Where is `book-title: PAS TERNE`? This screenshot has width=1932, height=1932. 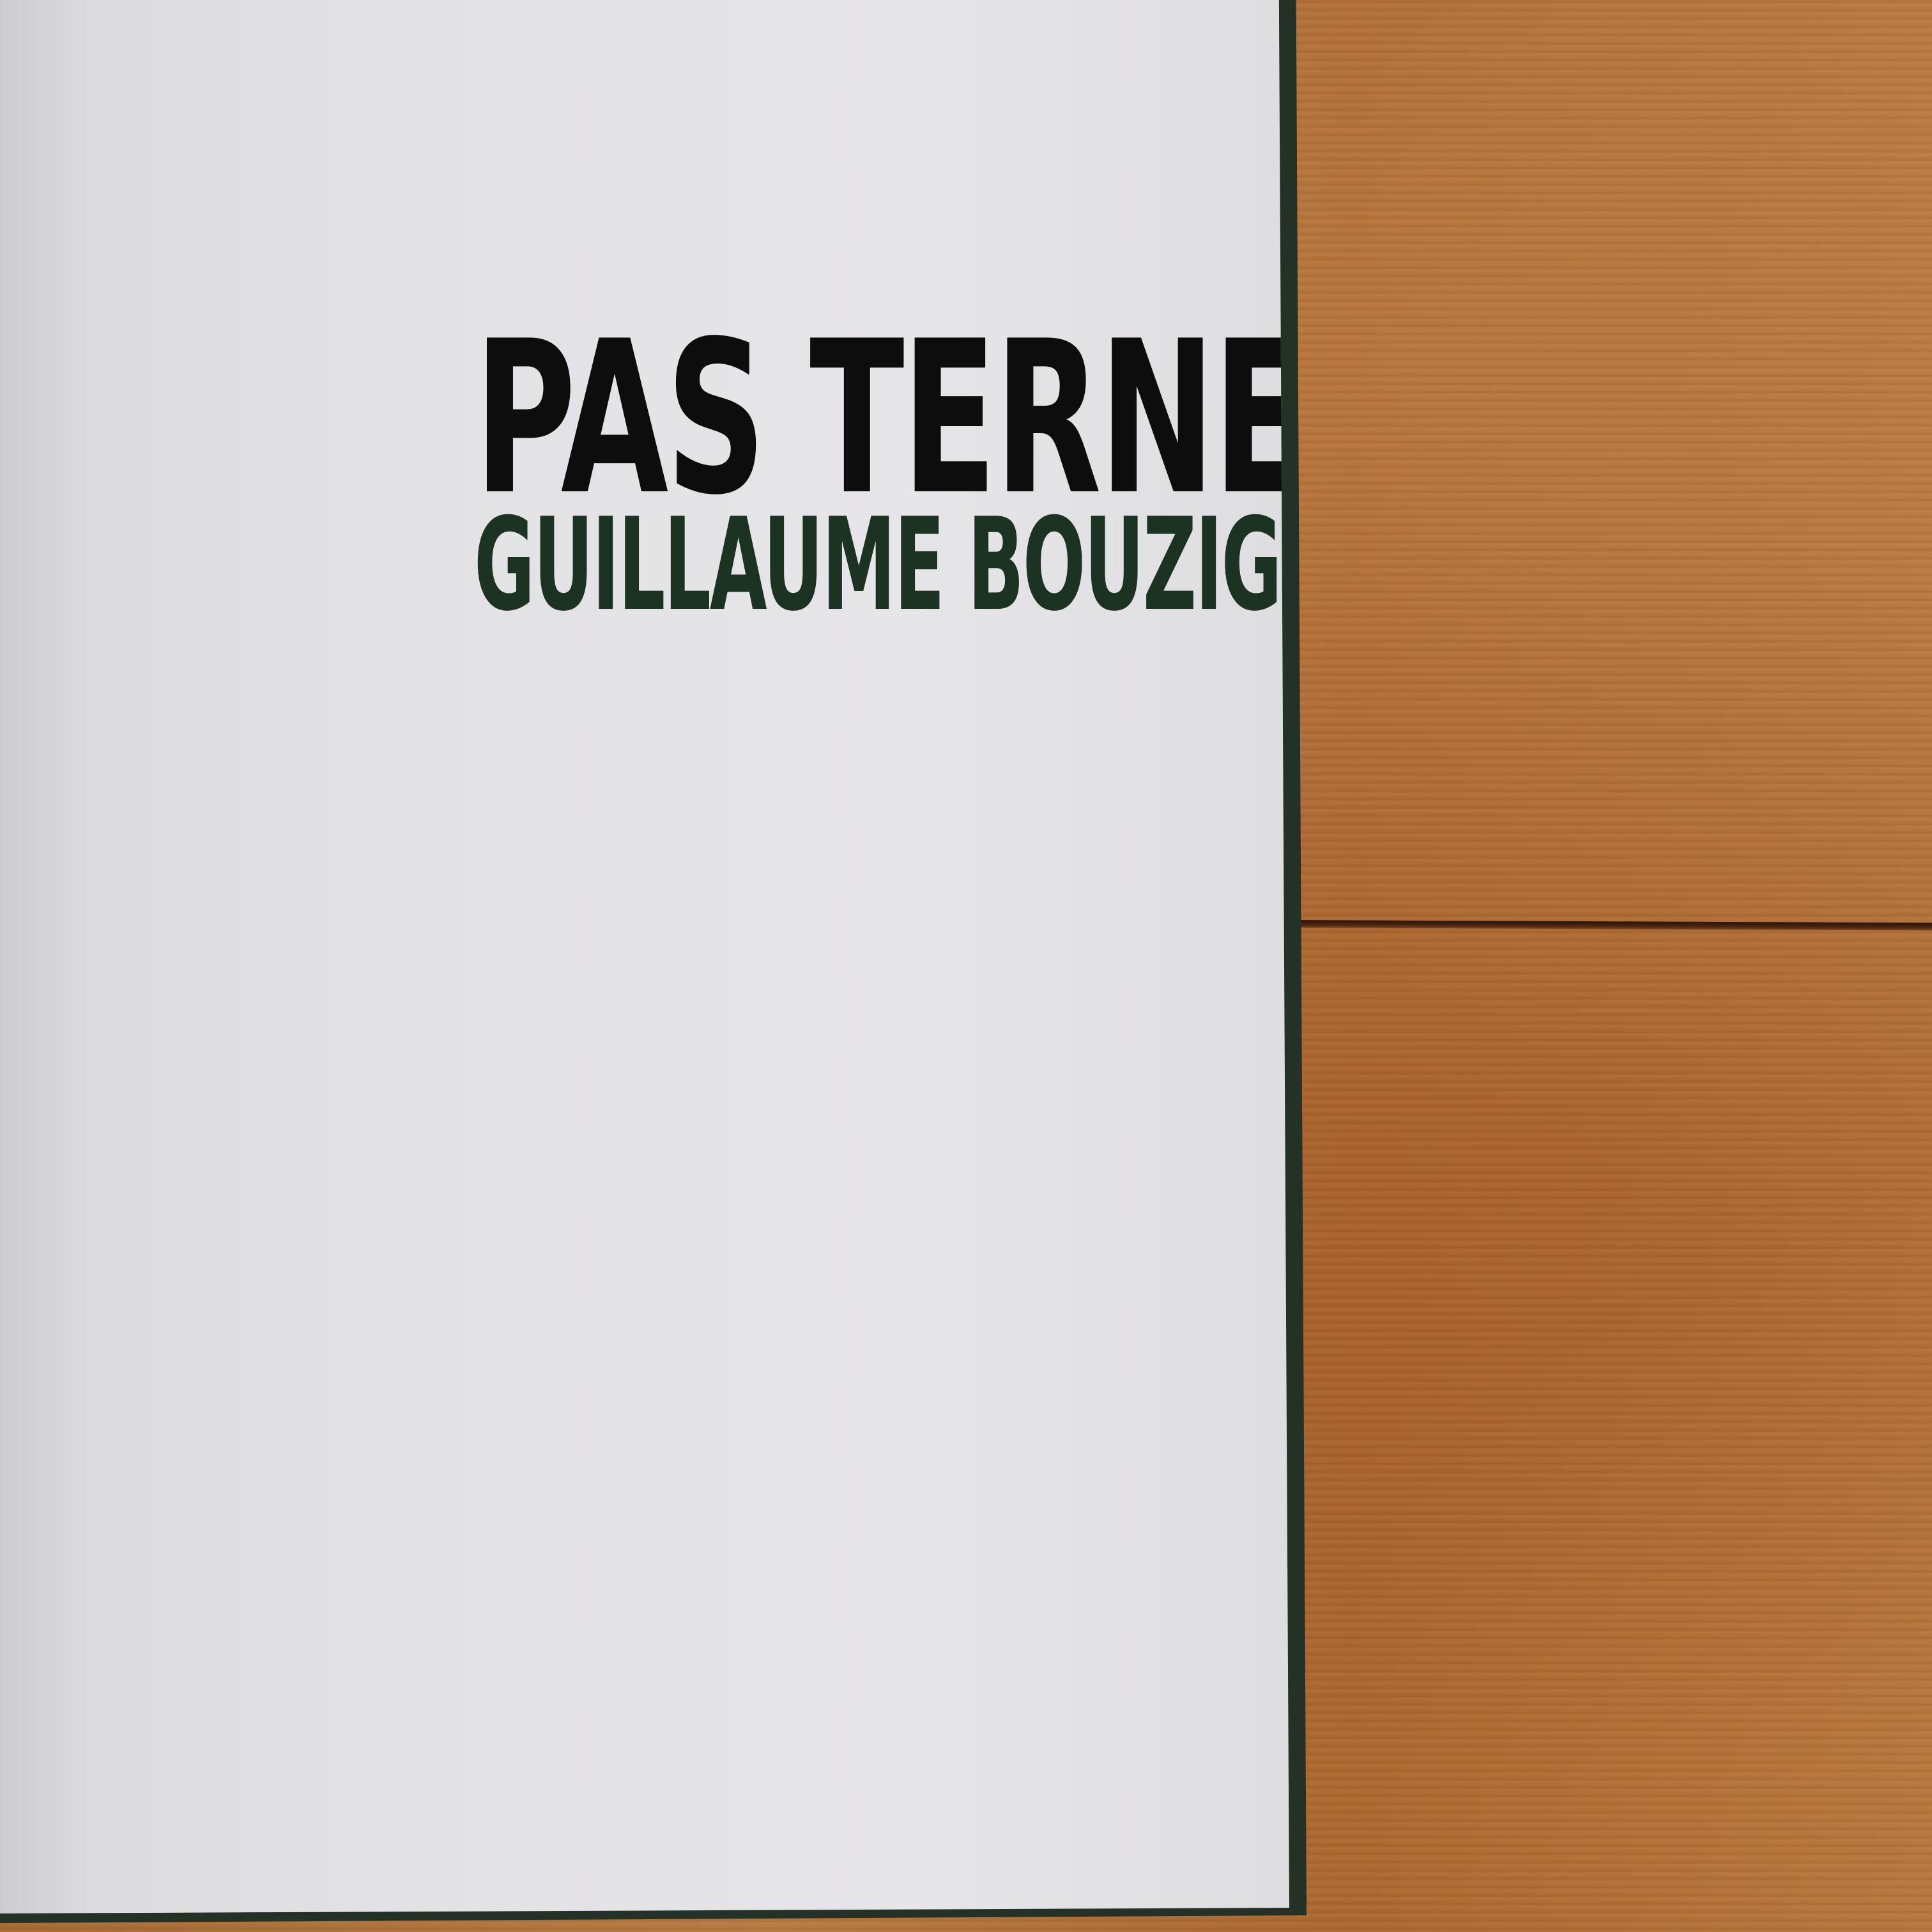 book-title: PAS TERNE is located at coordinates (890, 418).